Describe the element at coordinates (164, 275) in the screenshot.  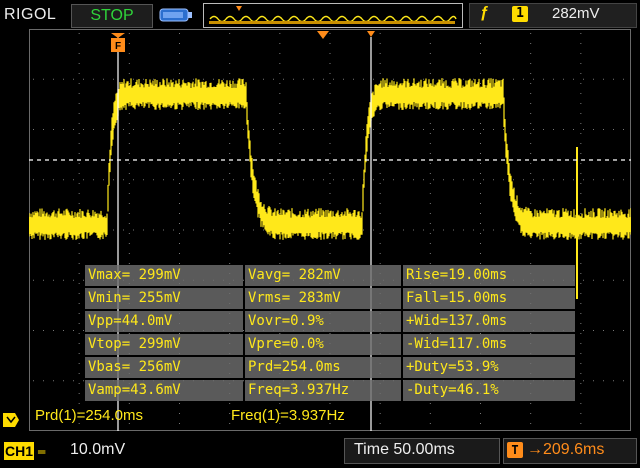
I see `measure-vmax: Vmax= 299mV` at that location.